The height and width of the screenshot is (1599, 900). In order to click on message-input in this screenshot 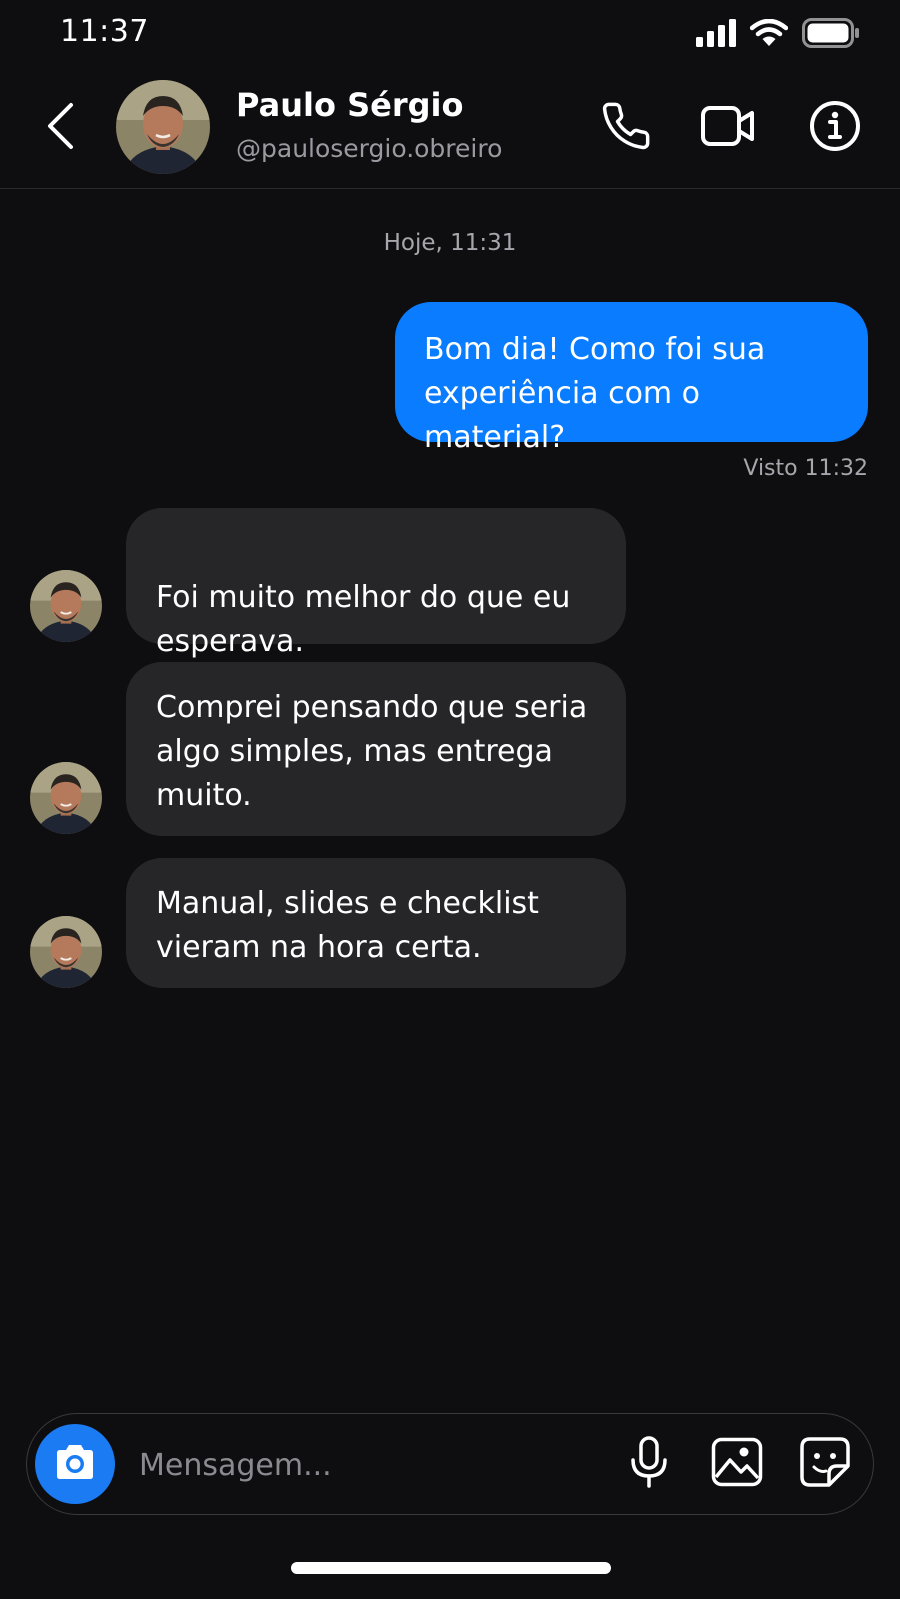, I will do `click(359, 1465)`.